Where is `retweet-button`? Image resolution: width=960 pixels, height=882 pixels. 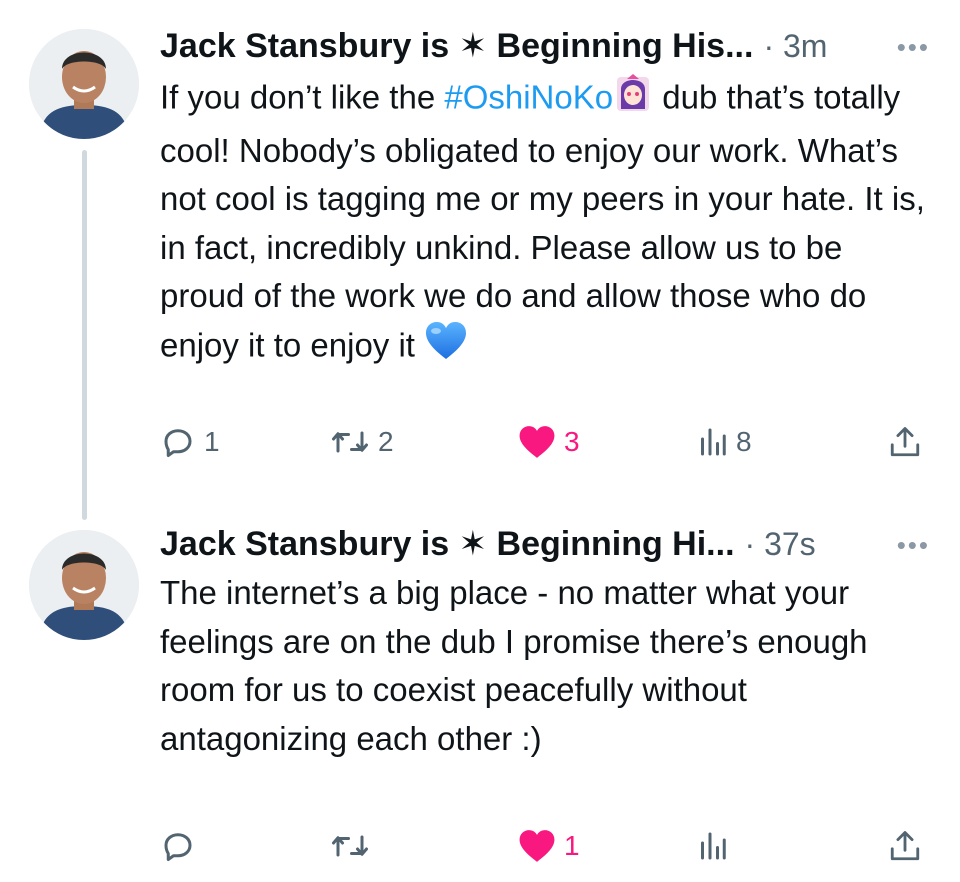
retweet-button is located at coordinates (354, 846).